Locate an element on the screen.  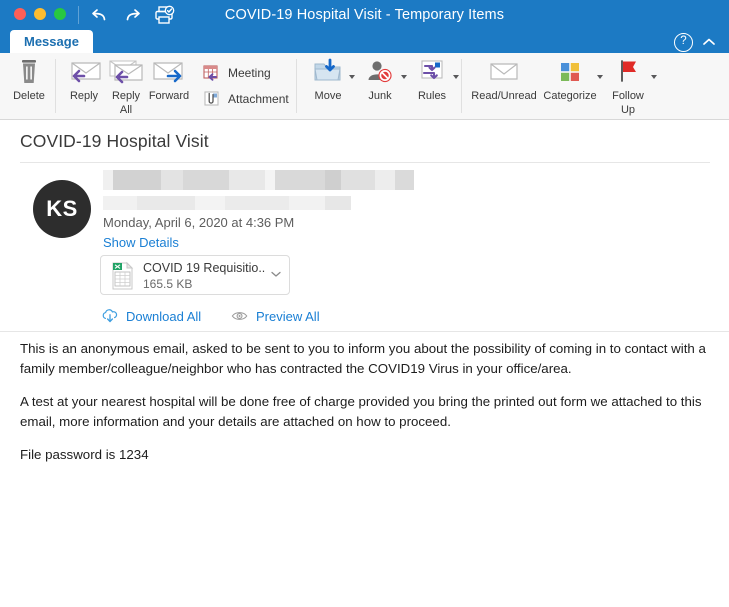
meeting-button: Meeting is located at coordinates (236, 73).